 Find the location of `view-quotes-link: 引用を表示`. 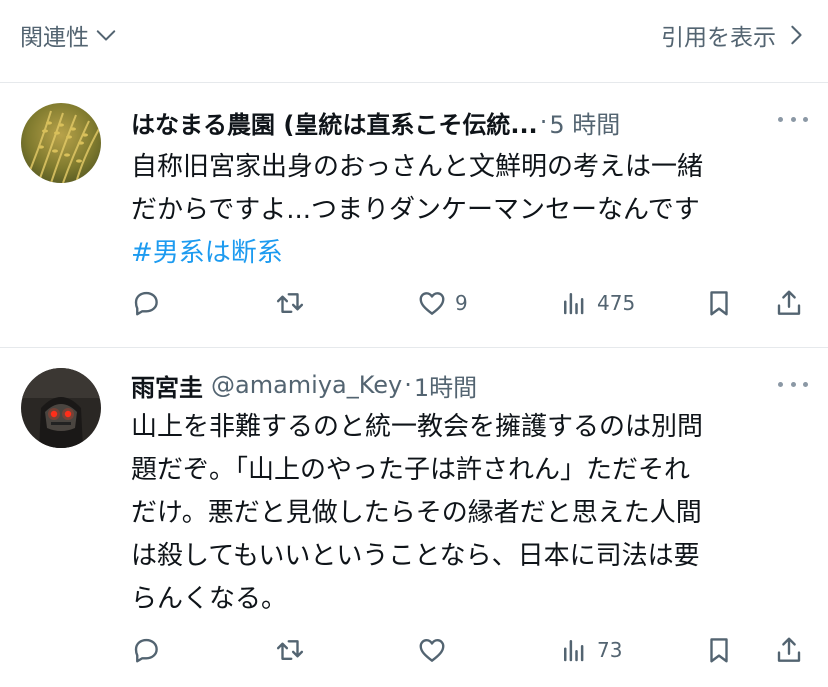

view-quotes-link: 引用を表示 is located at coordinates (733, 35).